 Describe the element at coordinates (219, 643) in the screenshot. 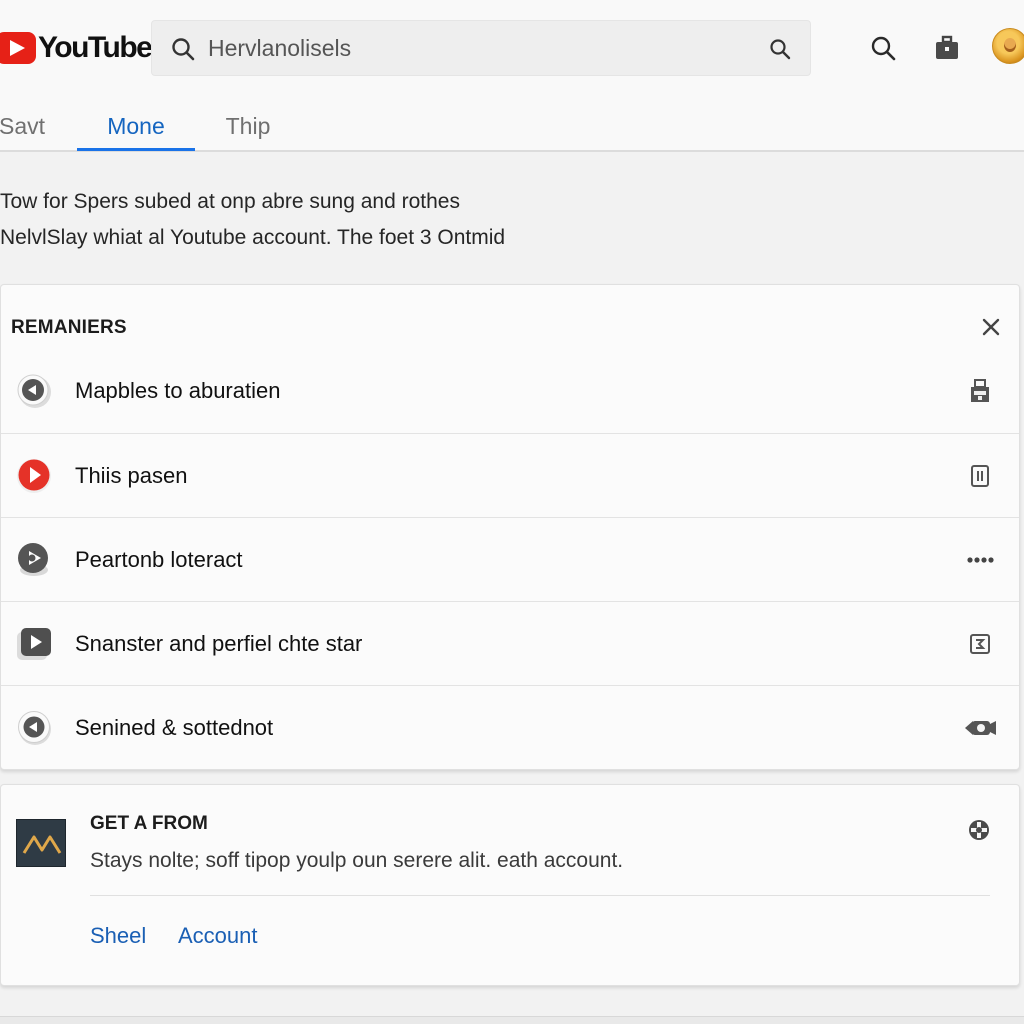

I see `list-item-label: Snanster and perfiel chte star` at that location.